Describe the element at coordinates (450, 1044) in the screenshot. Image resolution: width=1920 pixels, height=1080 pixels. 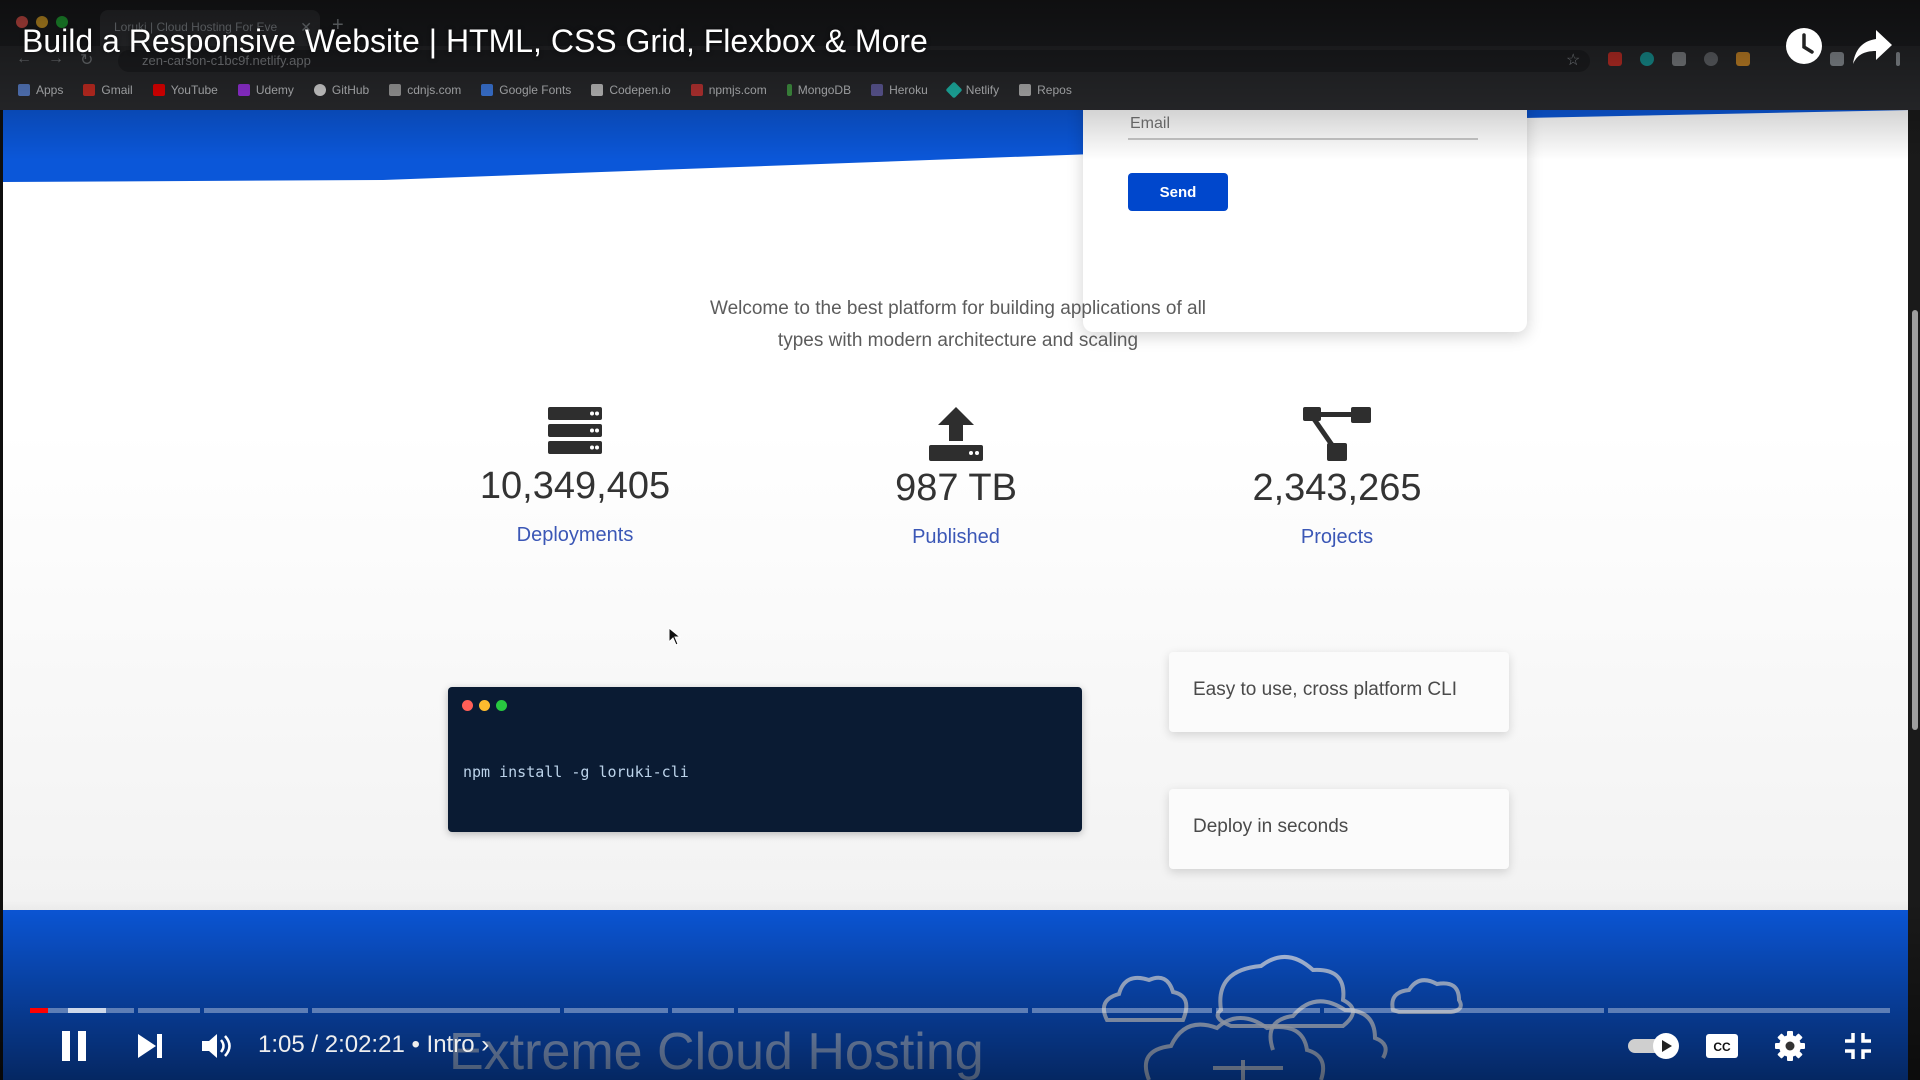
I see `chapter-title: • Intro ›` at that location.